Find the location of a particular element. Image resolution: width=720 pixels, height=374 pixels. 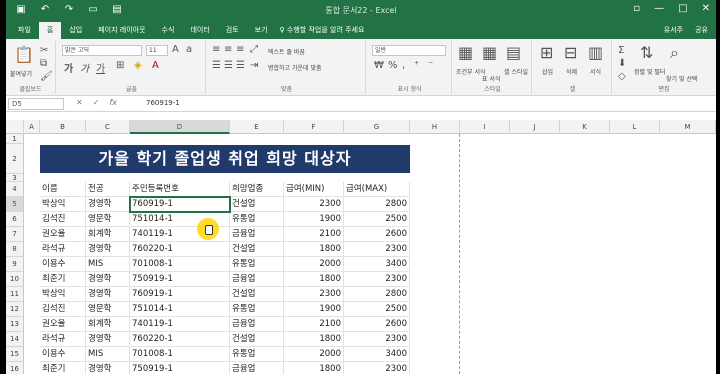

table-cell: 2000 is located at coordinates (314, 264).